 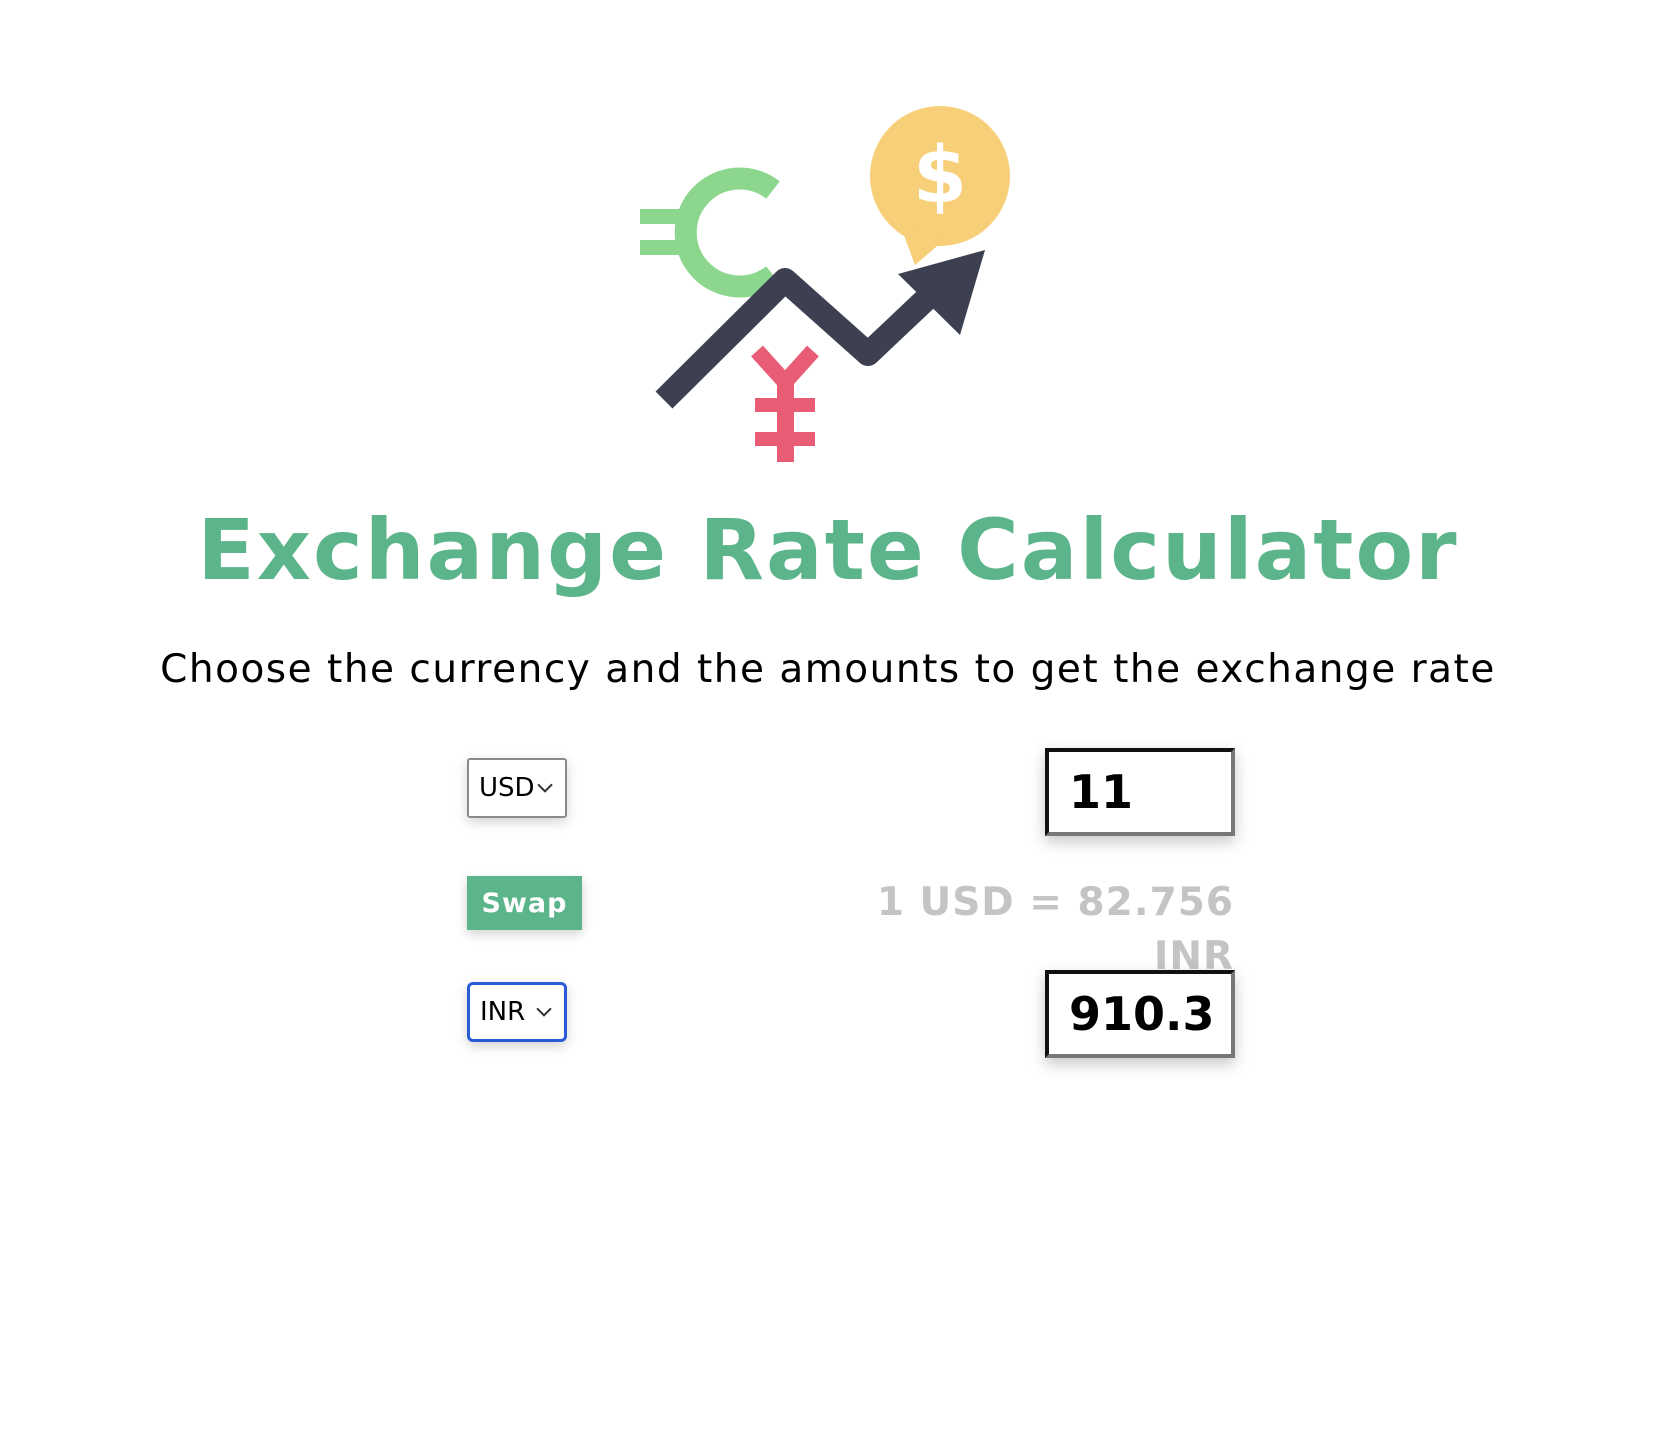 What do you see at coordinates (1140, 792) in the screenshot?
I see `from-amount-input: 11` at bounding box center [1140, 792].